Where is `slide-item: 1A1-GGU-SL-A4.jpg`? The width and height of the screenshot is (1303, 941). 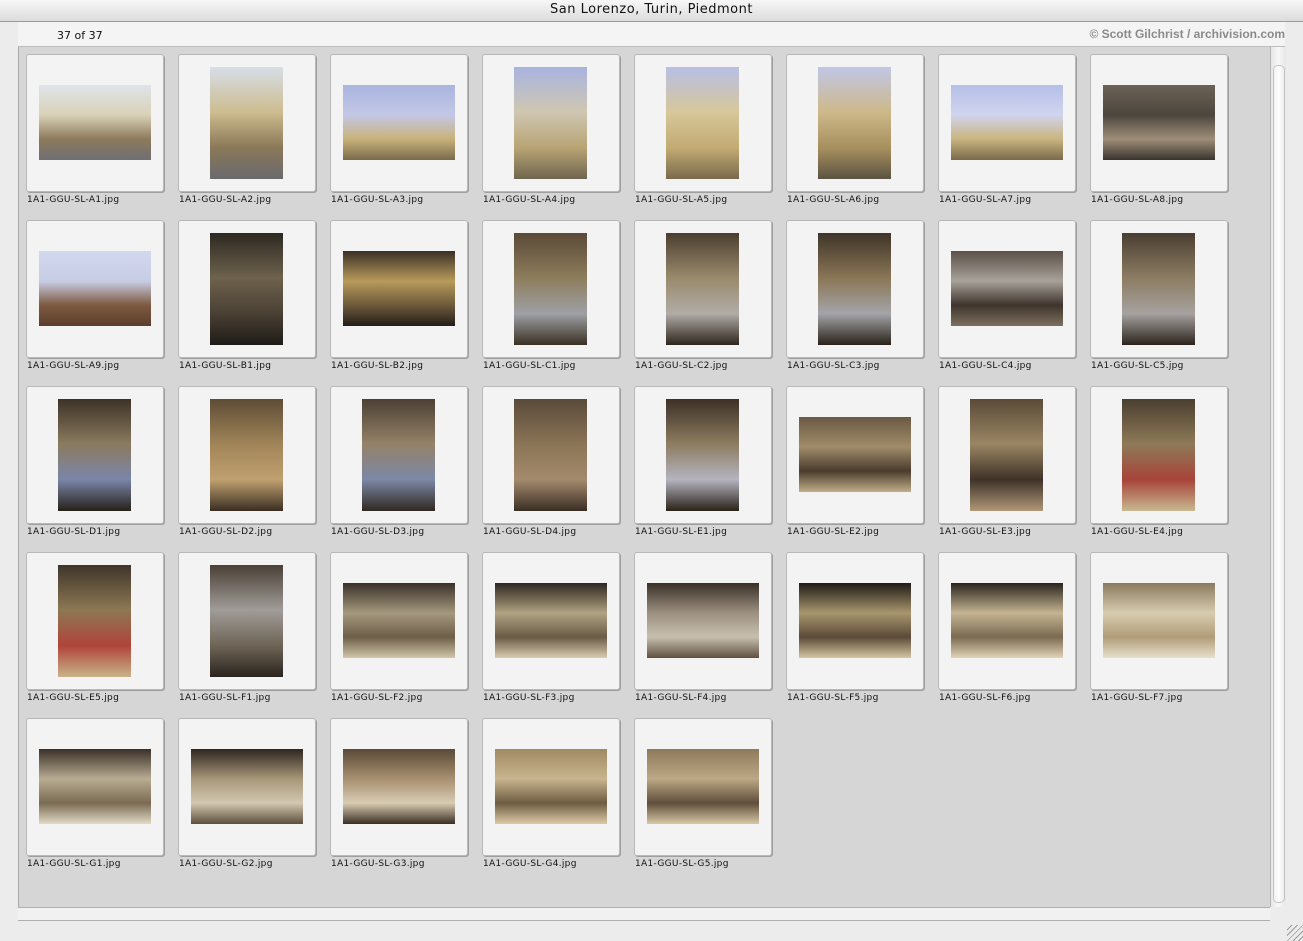 slide-item: 1A1-GGU-SL-A4.jpg is located at coordinates (547, 126).